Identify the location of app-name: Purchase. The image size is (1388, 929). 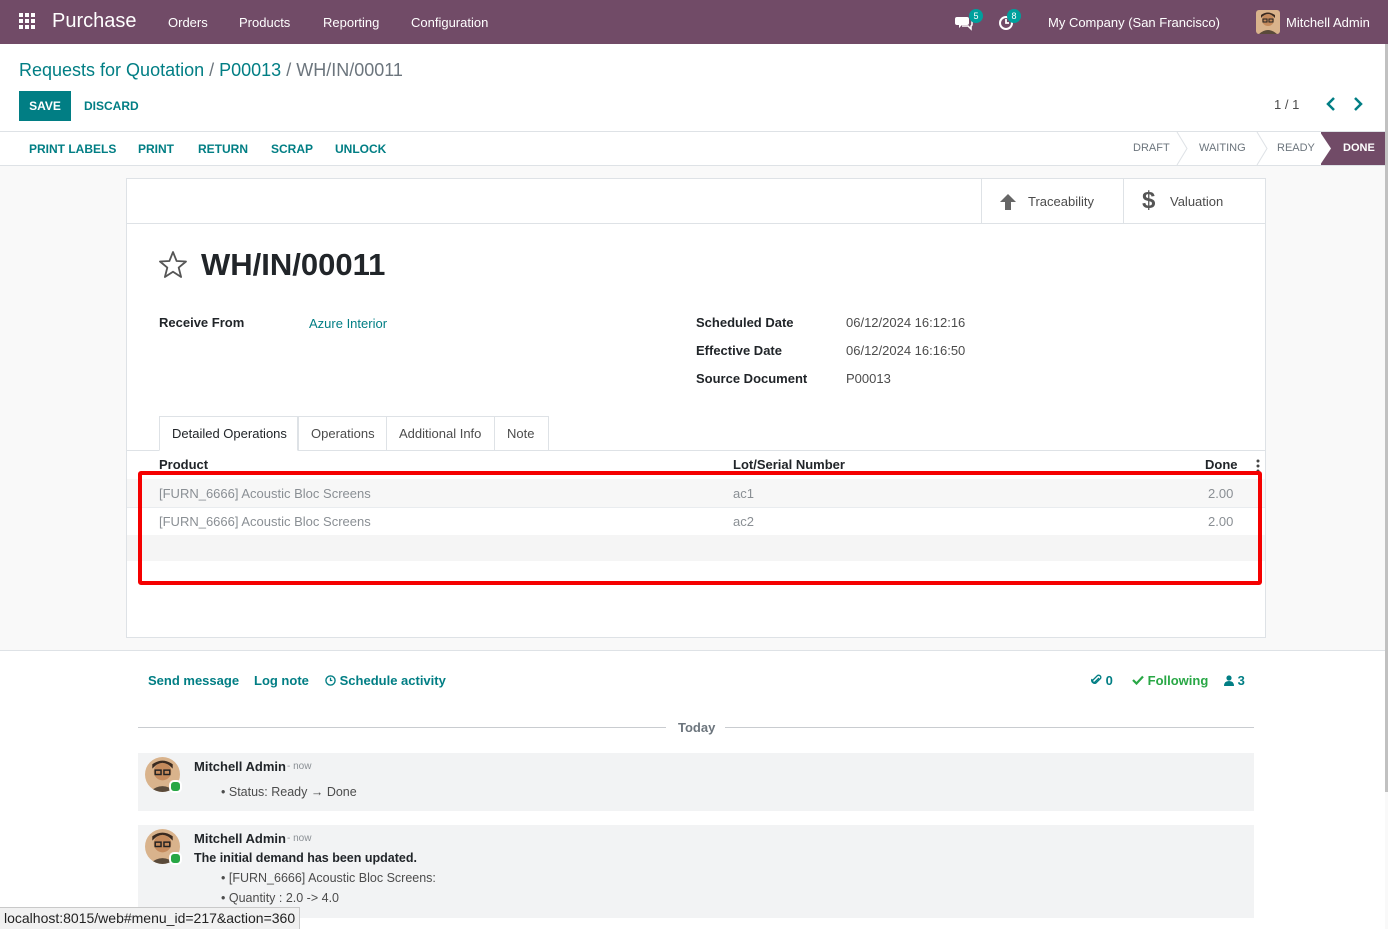
(94, 21).